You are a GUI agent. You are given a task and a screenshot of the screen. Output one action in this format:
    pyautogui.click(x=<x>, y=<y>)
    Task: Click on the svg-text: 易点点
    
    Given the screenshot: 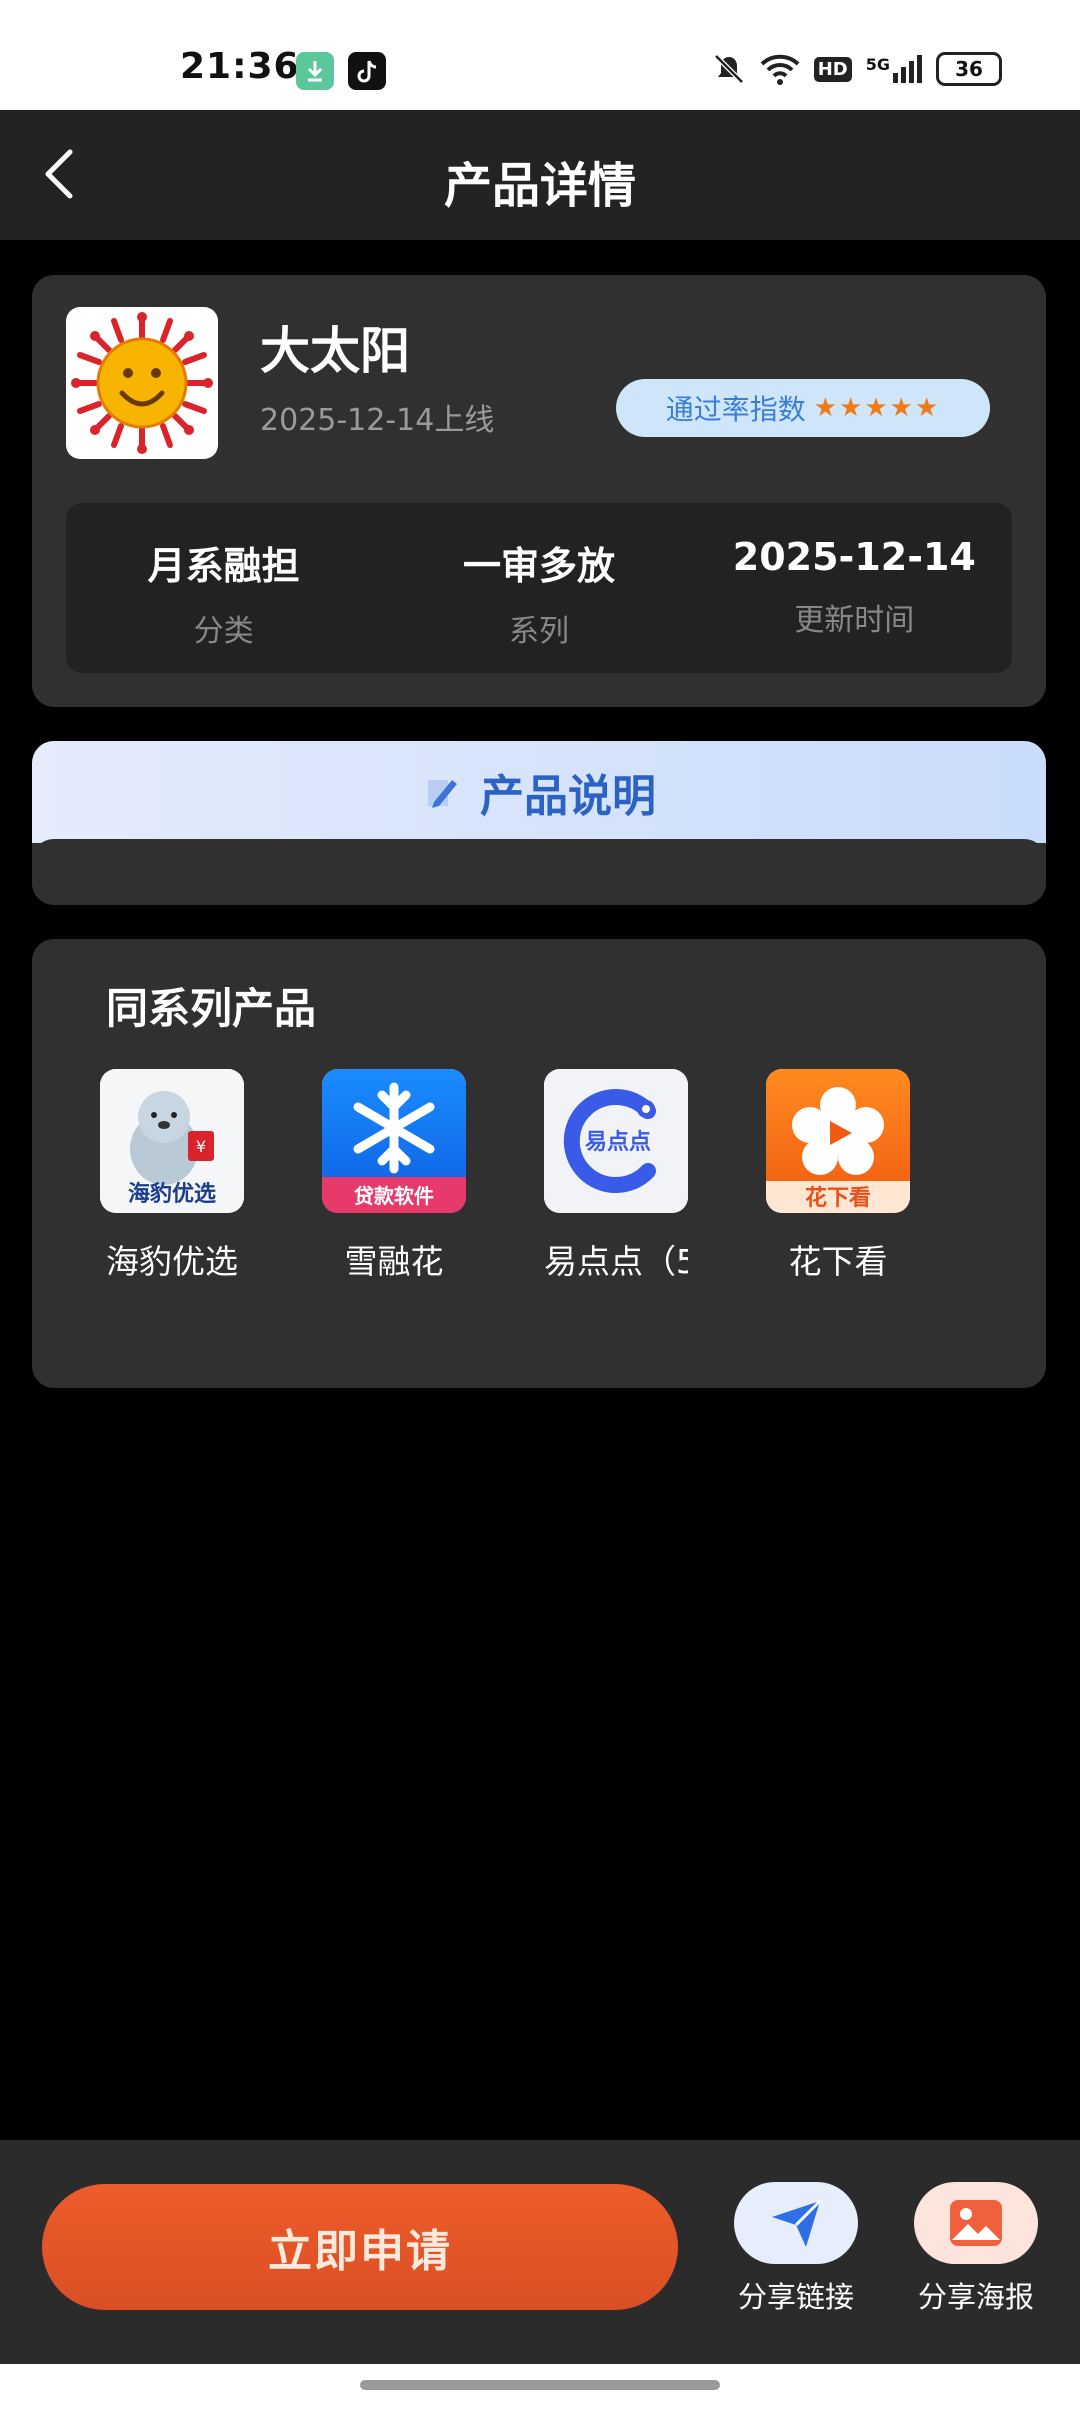 What is the action you would take?
    pyautogui.click(x=618, y=1142)
    